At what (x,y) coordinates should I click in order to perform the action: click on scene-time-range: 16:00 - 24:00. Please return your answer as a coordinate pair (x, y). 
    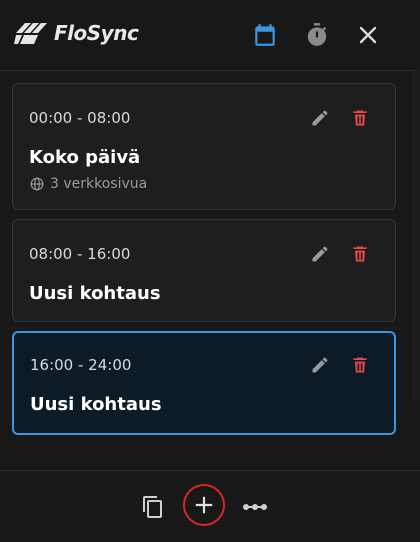
    Looking at the image, I should click on (81, 365).